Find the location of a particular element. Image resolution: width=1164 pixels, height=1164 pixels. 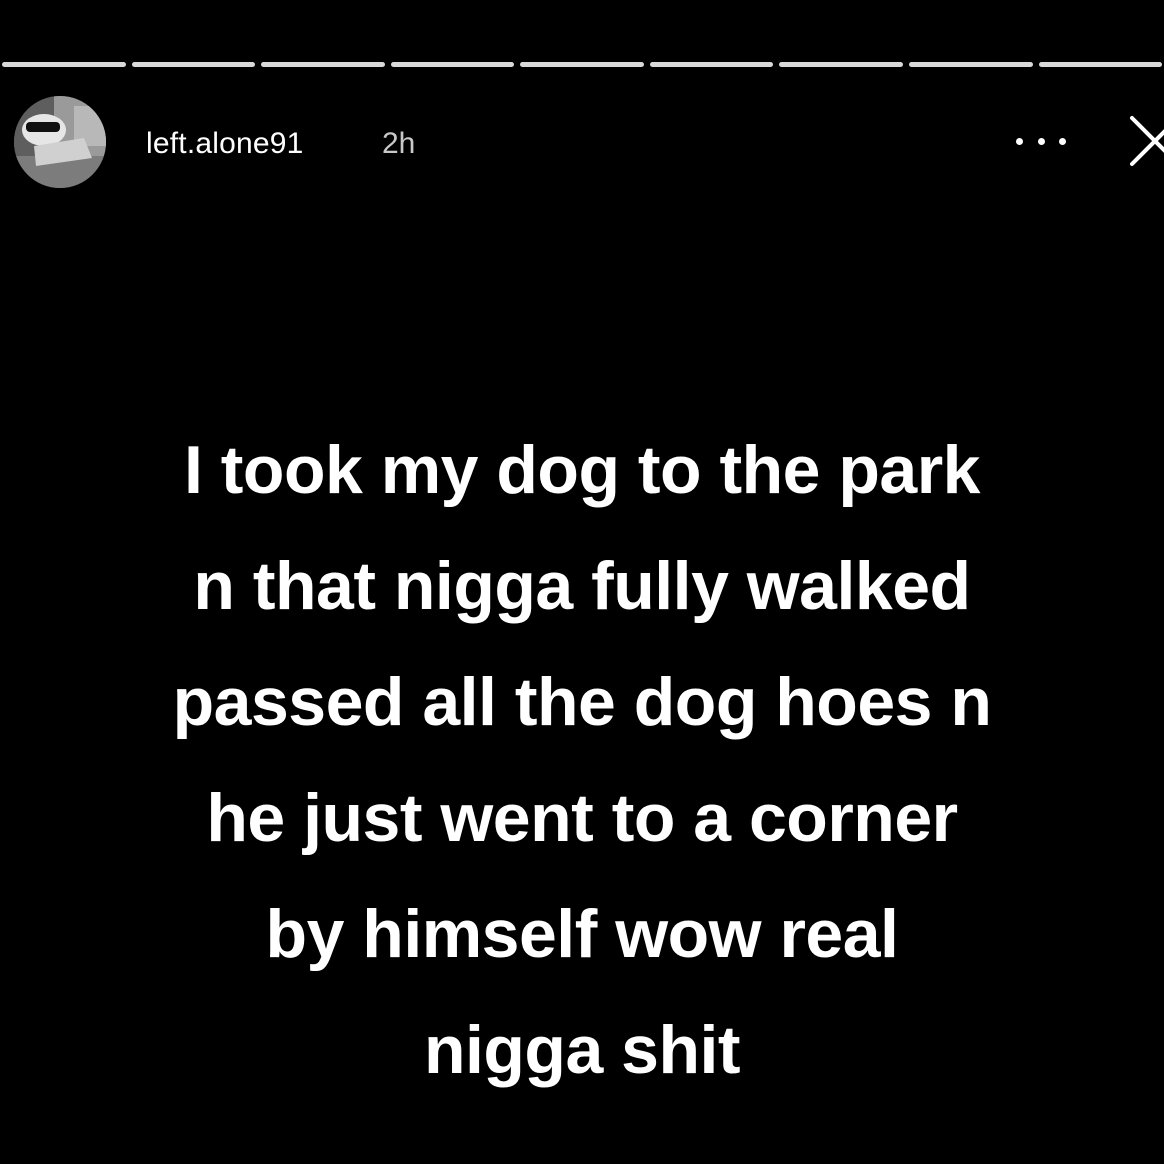

close-icon is located at coordinates (1147, 141).